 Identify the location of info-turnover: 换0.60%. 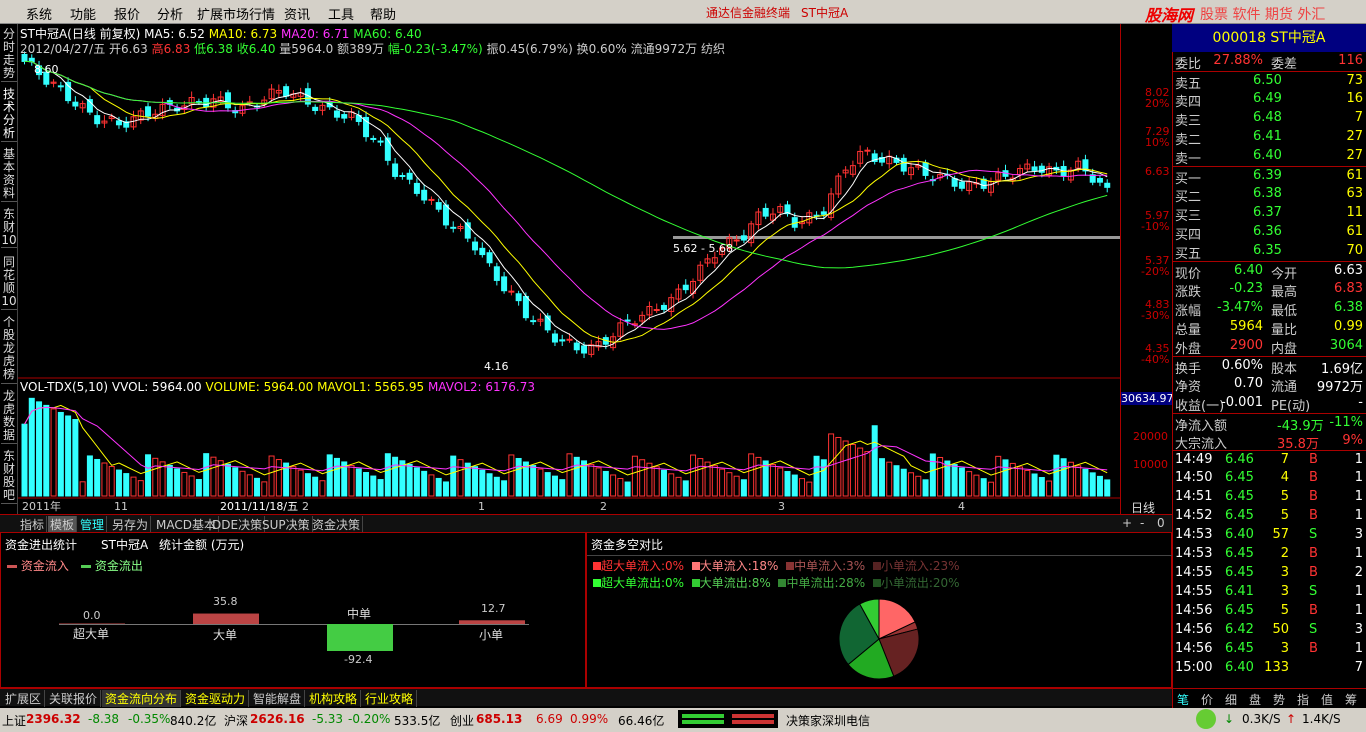
(601, 49).